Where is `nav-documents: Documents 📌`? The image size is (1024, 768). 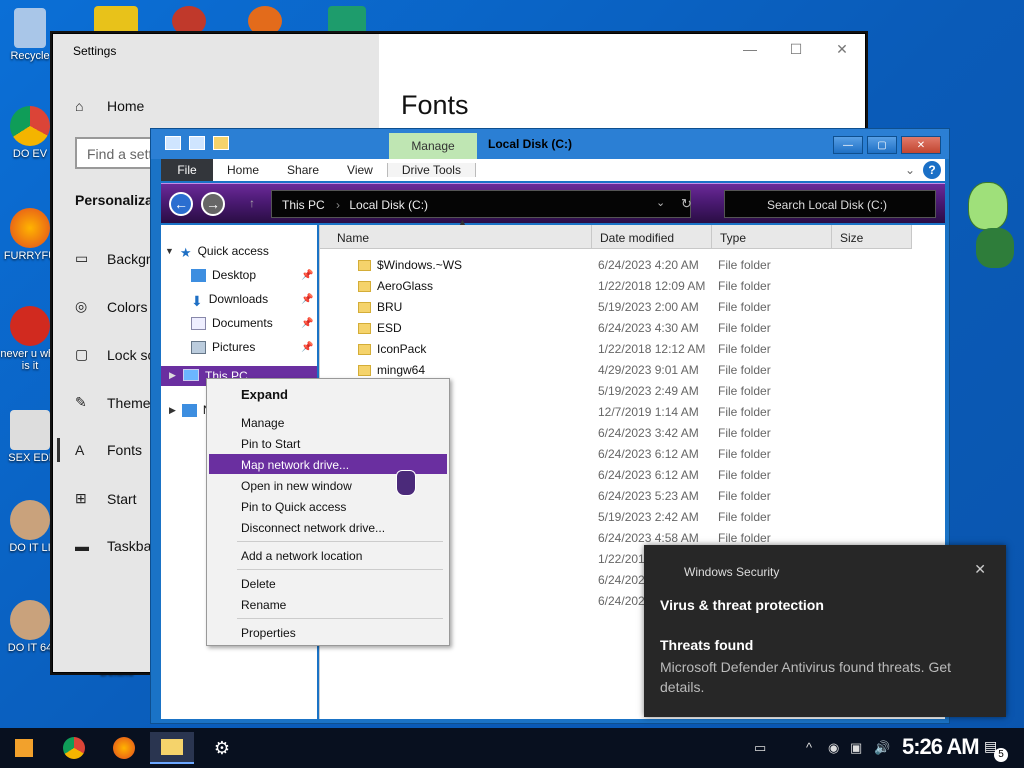
nav-documents: Documents 📌 is located at coordinates (252, 323).